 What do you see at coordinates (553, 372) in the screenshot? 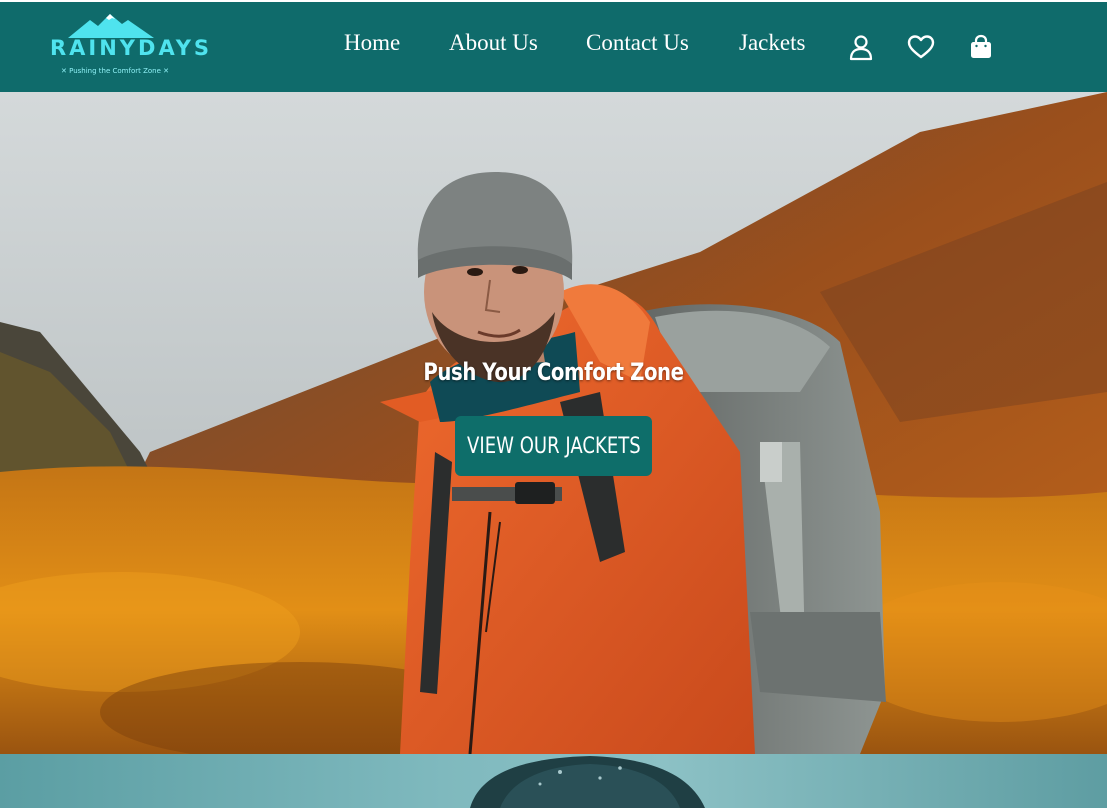
I see `hero-title: Push Your Comfort Zone` at bounding box center [553, 372].